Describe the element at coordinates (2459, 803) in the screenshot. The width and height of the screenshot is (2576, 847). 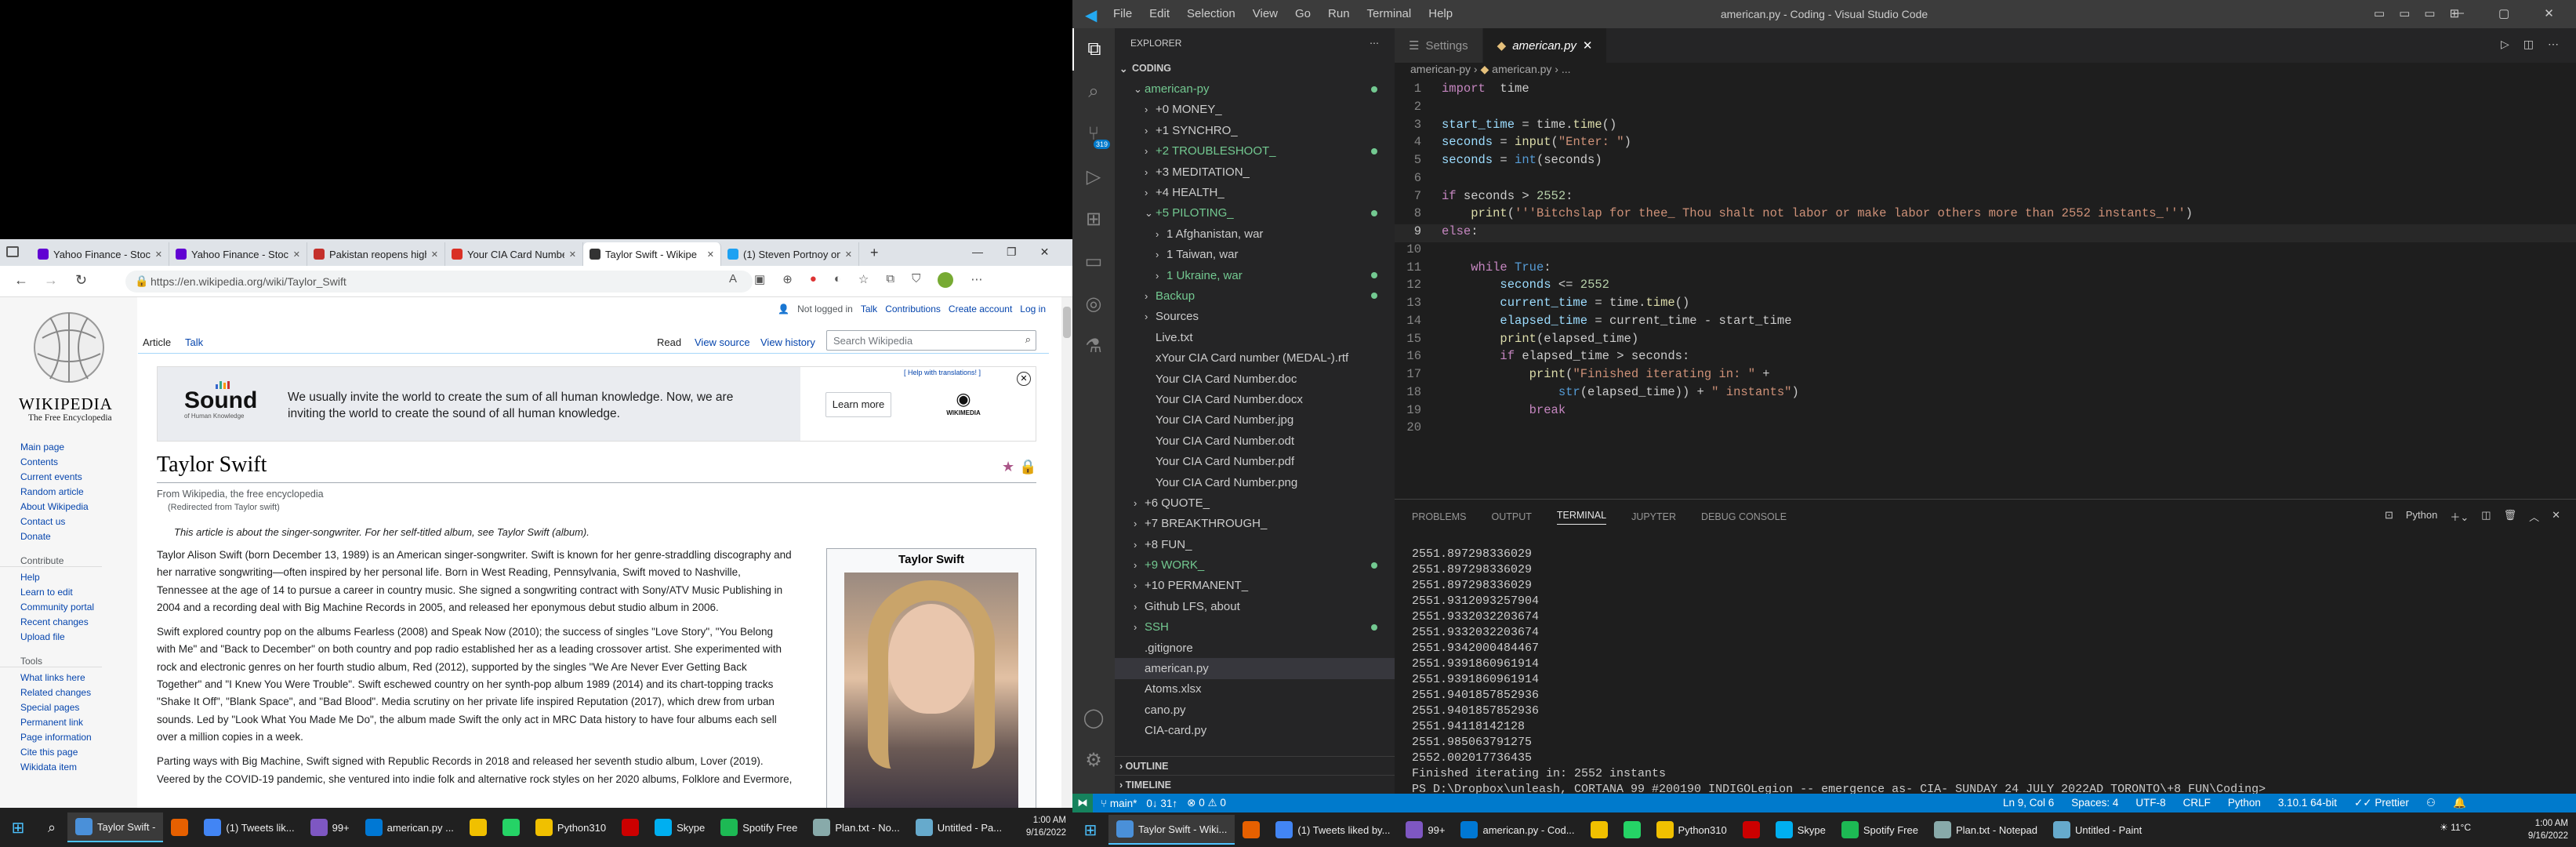
I see `notifications-icon: 🔔` at that location.